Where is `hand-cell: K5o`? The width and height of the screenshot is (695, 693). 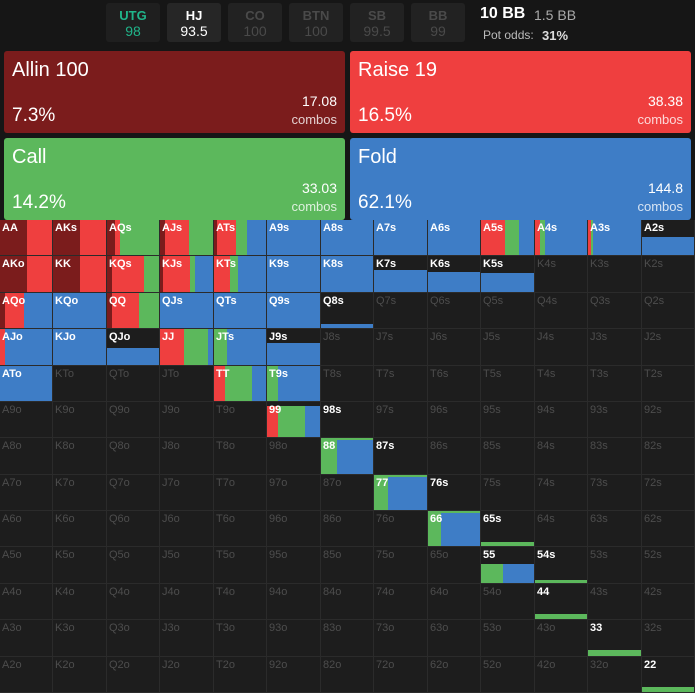
hand-cell: K5o is located at coordinates (80, 565).